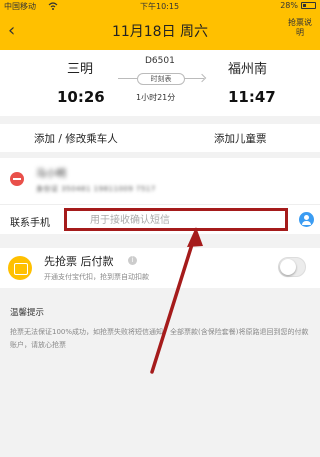 The image size is (320, 457). I want to click on carrier-label: 中国移动, so click(20, 6).